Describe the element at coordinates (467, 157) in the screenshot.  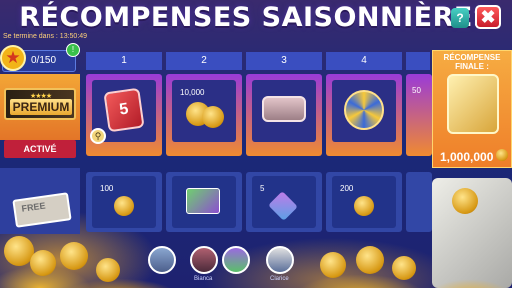
I see `final-reward-amount: 1,000,000` at that location.